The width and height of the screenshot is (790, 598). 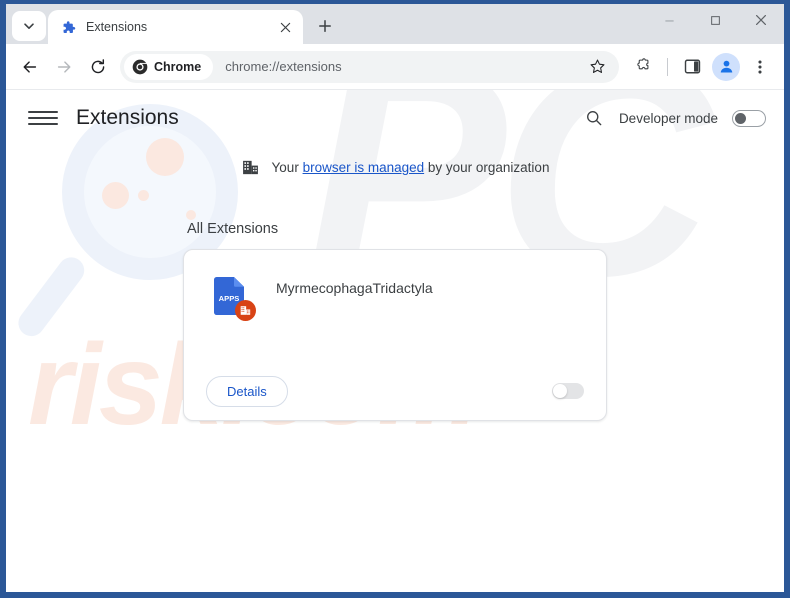 I want to click on search-icon, so click(x=594, y=118).